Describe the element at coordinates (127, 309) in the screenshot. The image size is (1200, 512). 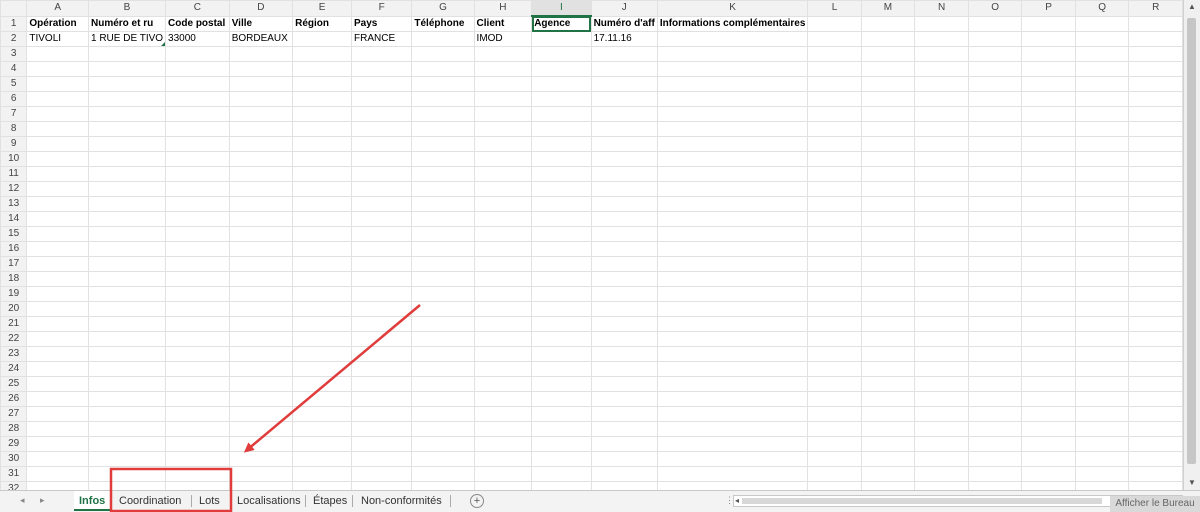
I see `cell-b20` at that location.